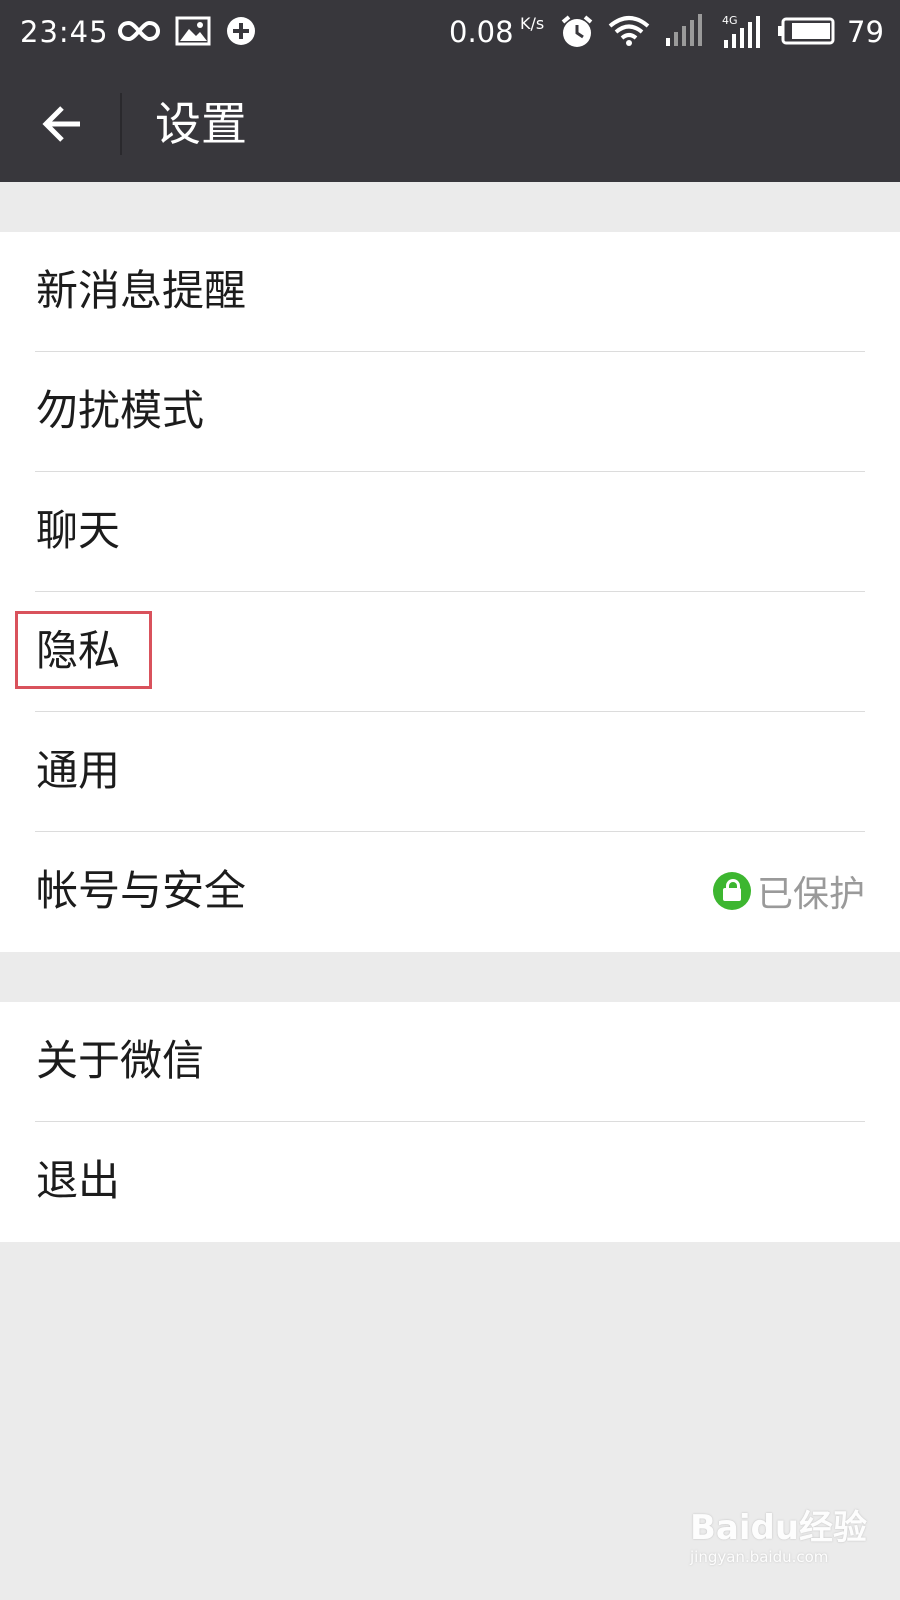 The height and width of the screenshot is (1600, 900). What do you see at coordinates (201, 124) in the screenshot?
I see `page-title: 设置` at bounding box center [201, 124].